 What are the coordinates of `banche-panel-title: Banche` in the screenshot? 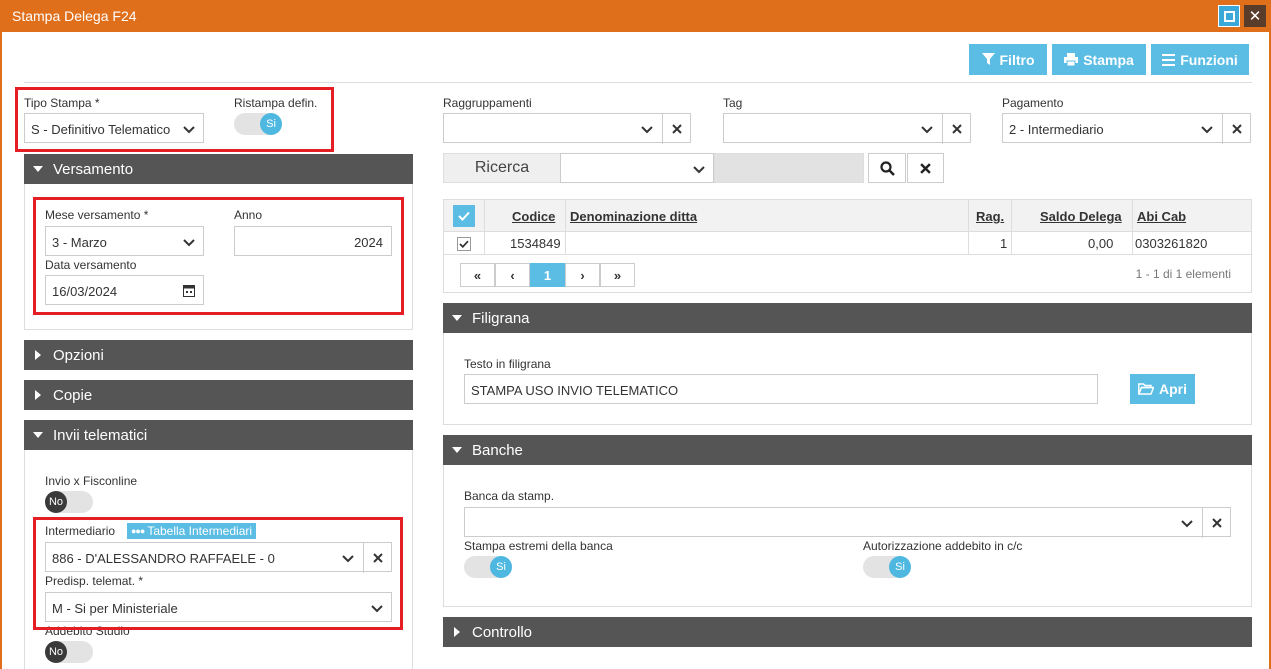 It's located at (497, 450).